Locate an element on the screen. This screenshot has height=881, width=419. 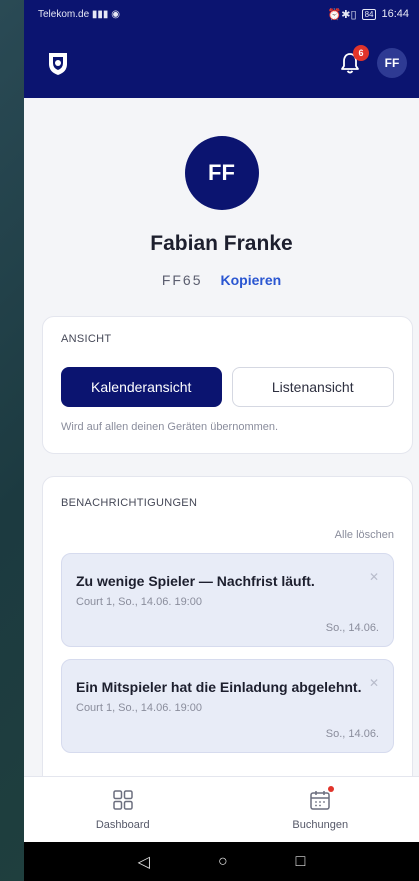
notifications-section-title: BENACHRICHTIGUNGEN is located at coordinates (129, 503).